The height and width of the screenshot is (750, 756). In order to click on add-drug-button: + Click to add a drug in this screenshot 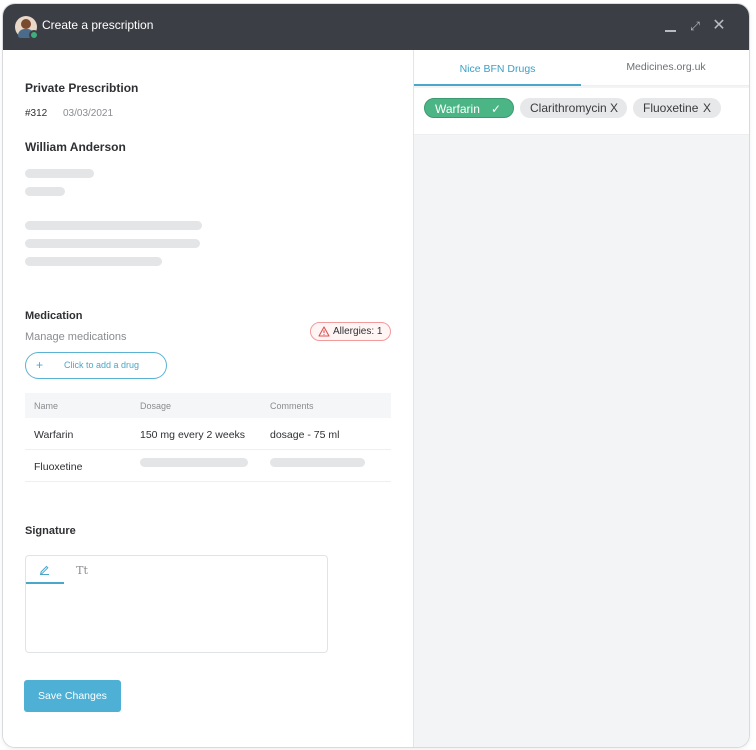, I will do `click(96, 365)`.